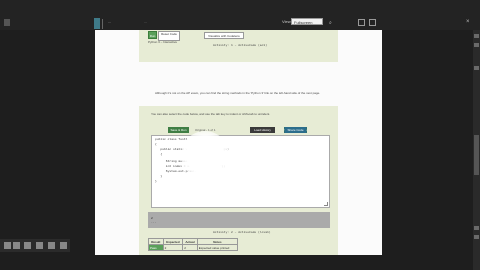  I want to click on highlight-icon, so click(476, 45).